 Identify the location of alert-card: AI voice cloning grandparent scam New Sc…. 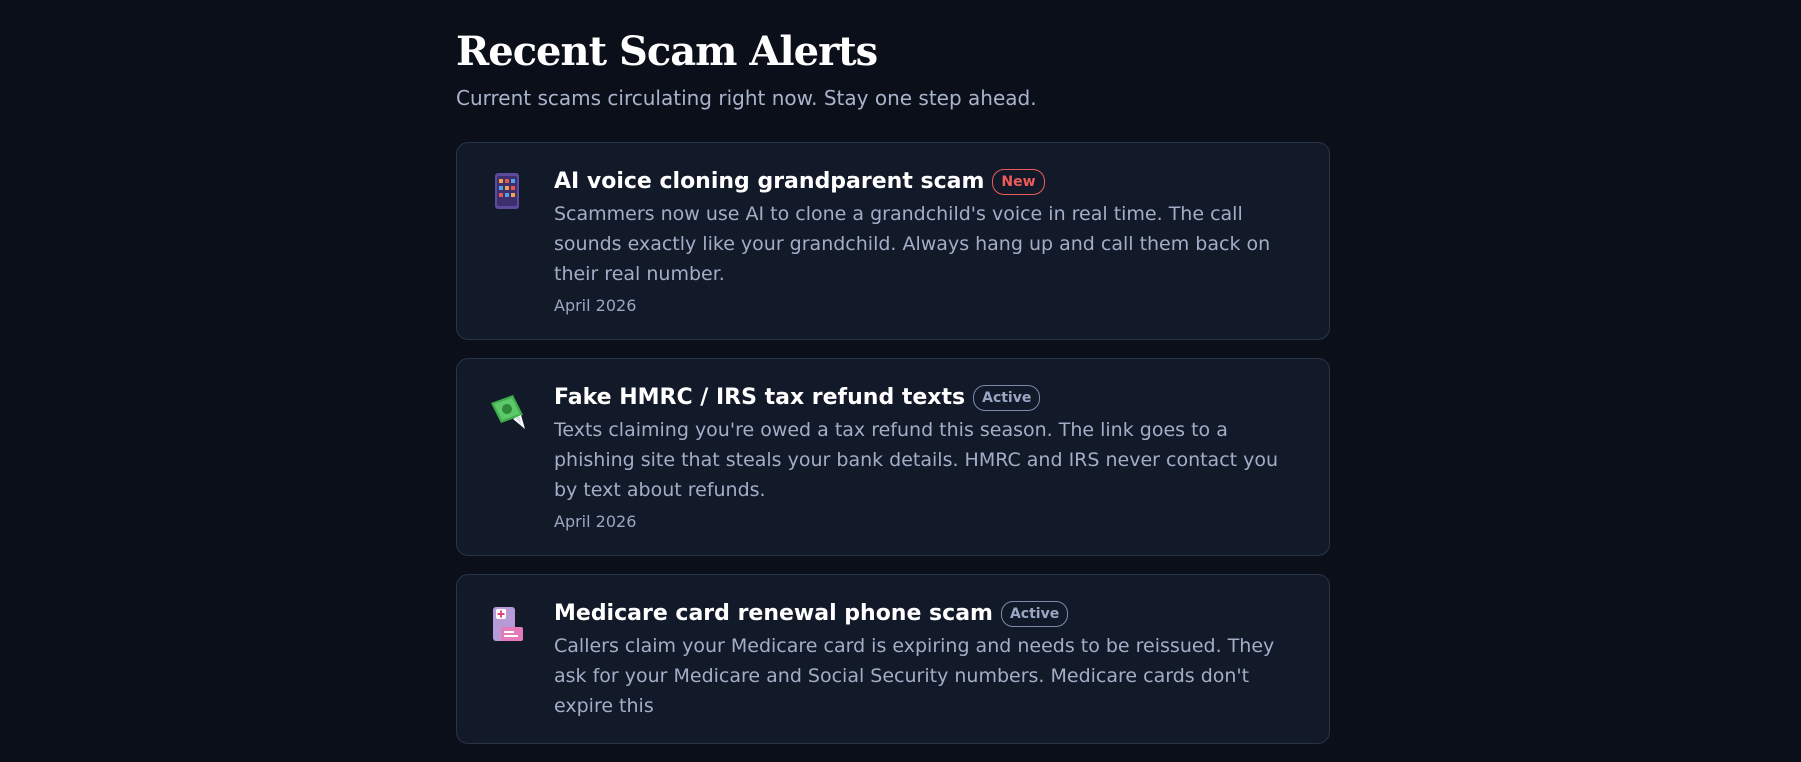
(893, 241).